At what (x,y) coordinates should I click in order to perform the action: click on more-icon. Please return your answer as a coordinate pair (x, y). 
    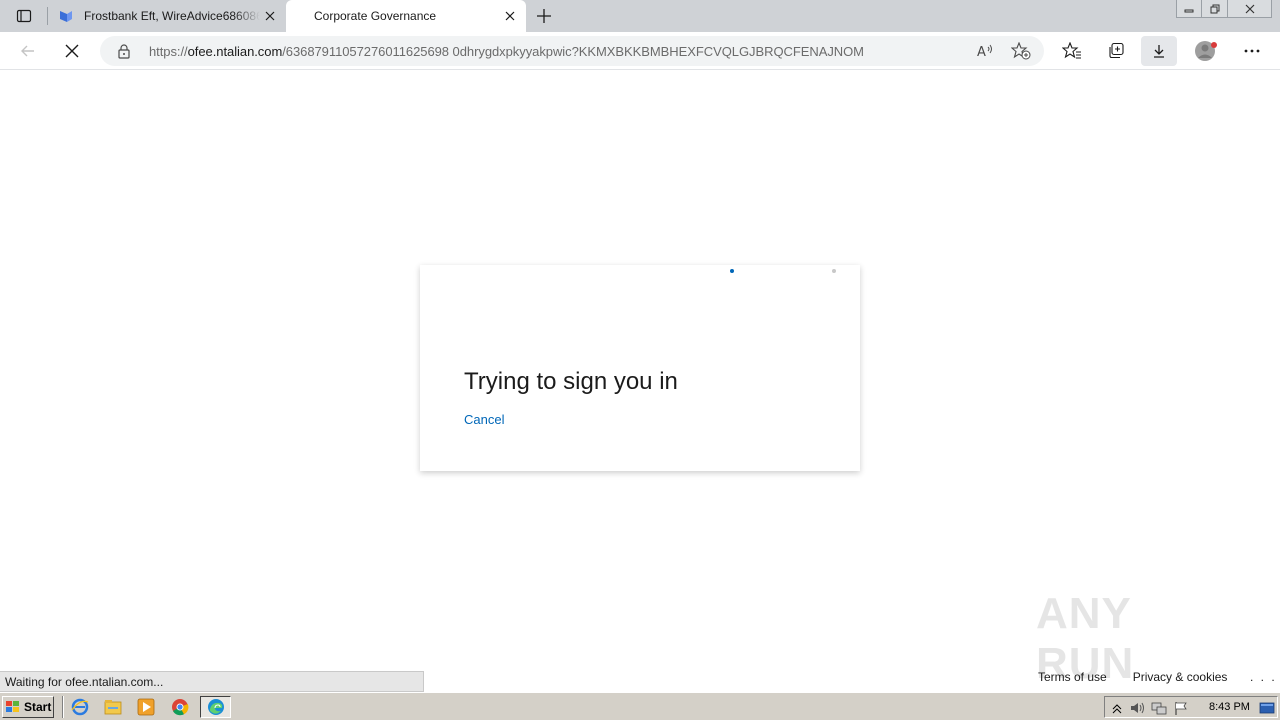
    Looking at the image, I should click on (1252, 51).